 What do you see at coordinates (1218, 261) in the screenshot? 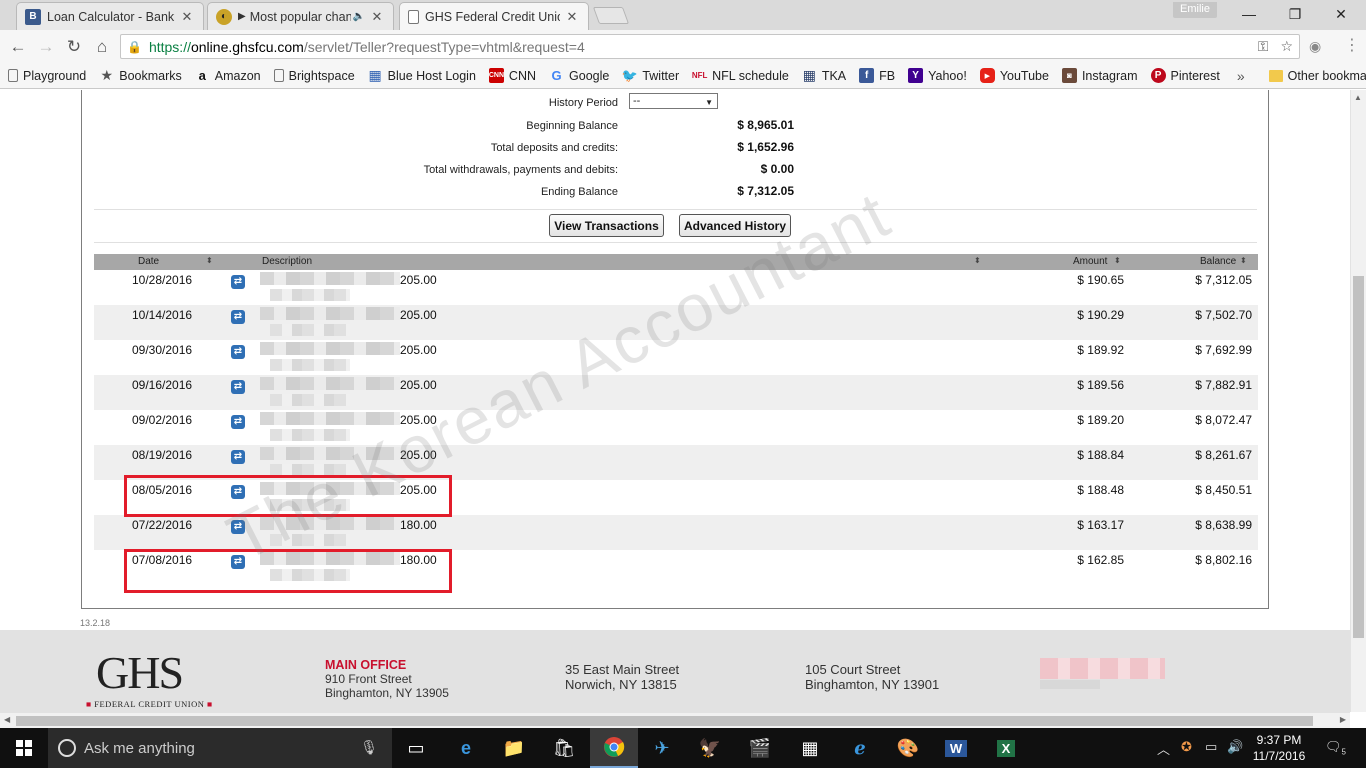
I see `balance-column-header: Balance` at bounding box center [1218, 261].